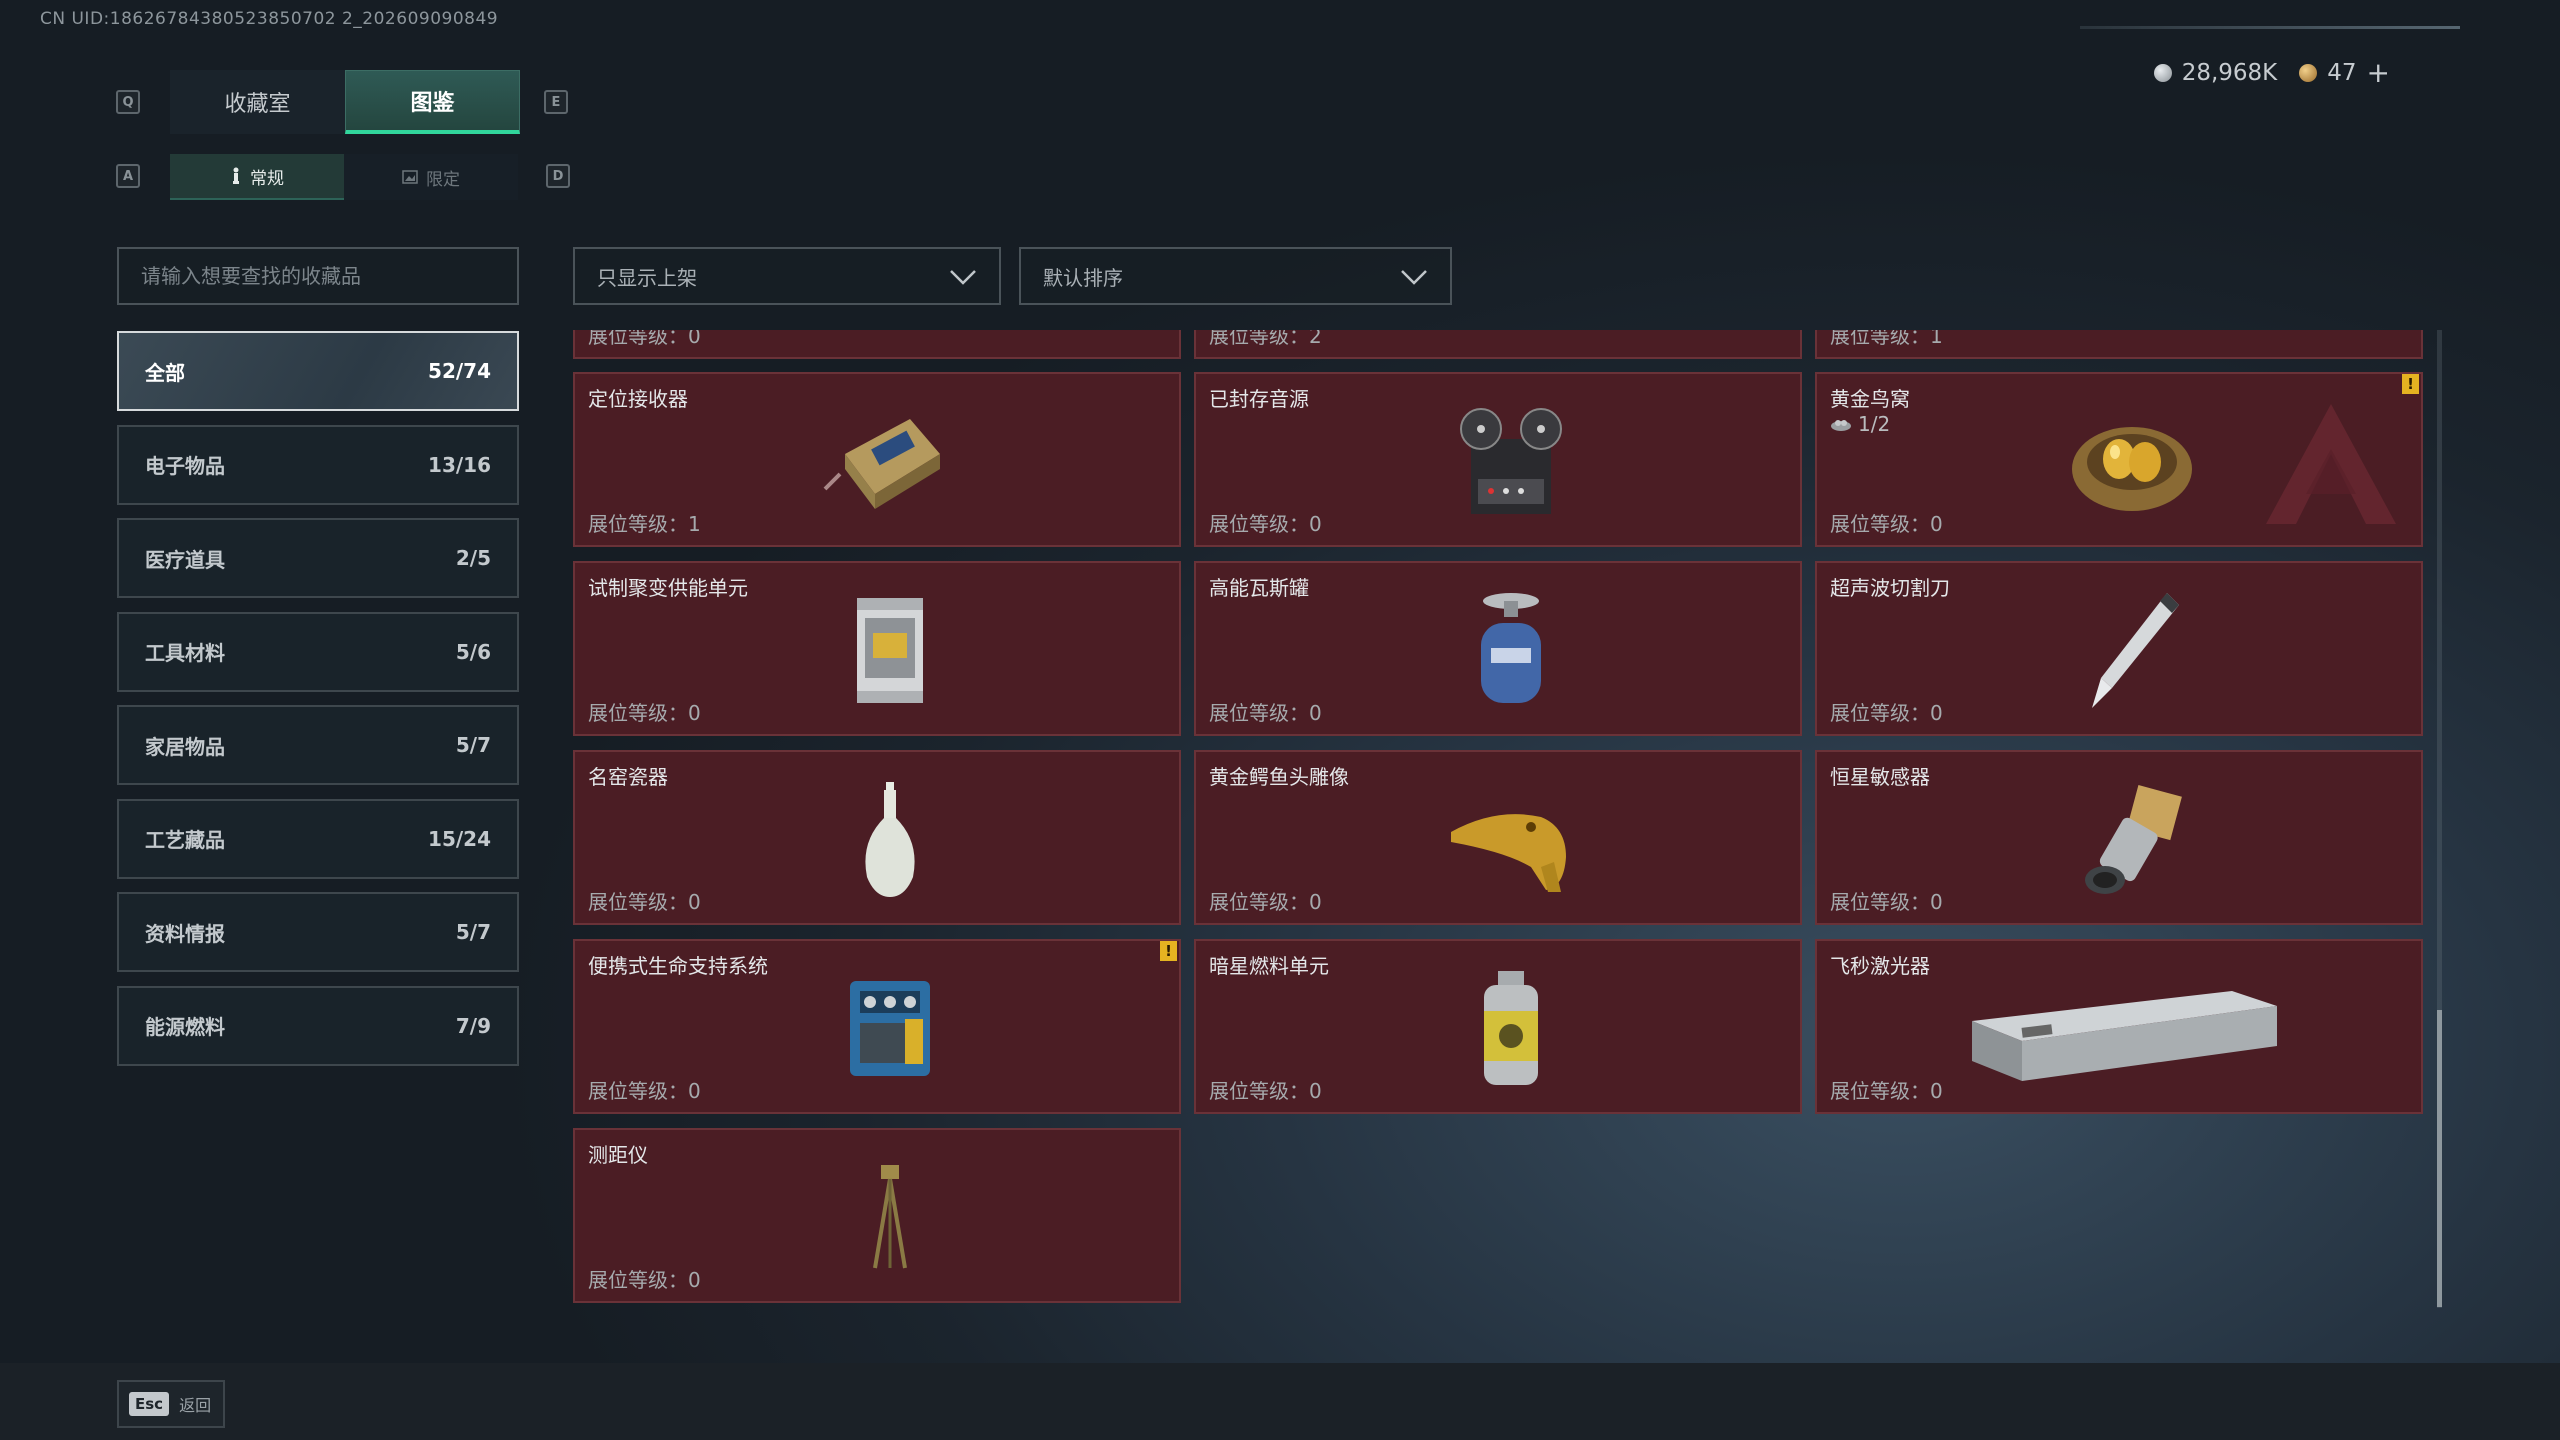 The height and width of the screenshot is (1440, 2560). I want to click on back-button: Esc 返回, so click(171, 1404).